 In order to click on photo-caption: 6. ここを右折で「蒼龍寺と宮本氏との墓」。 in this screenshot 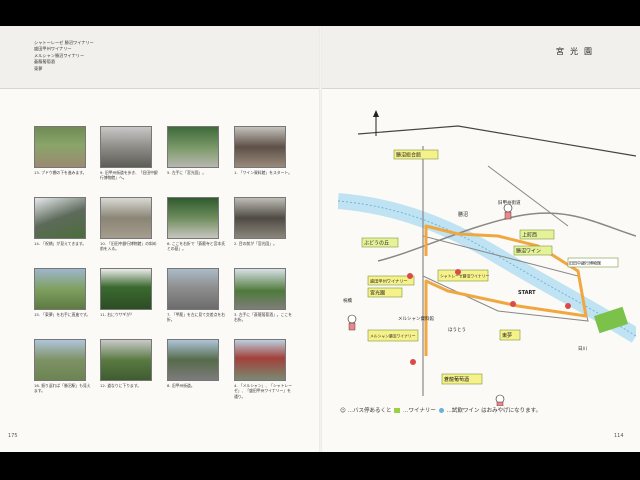, I will do `click(196, 246)`.